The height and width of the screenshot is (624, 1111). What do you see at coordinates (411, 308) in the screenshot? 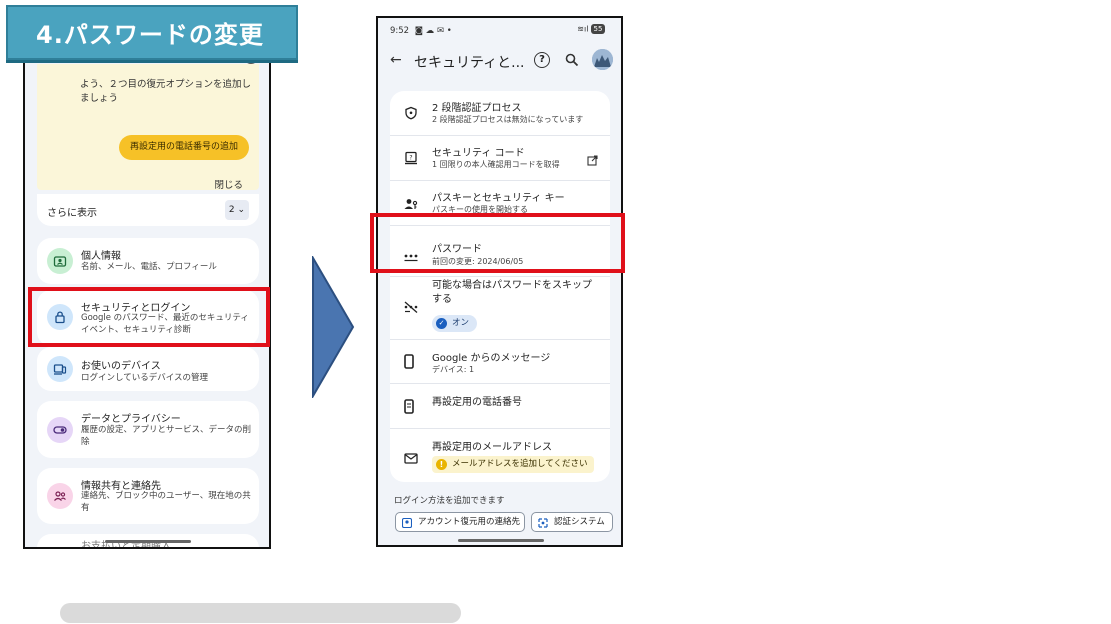
I see `skip-password-icon` at bounding box center [411, 308].